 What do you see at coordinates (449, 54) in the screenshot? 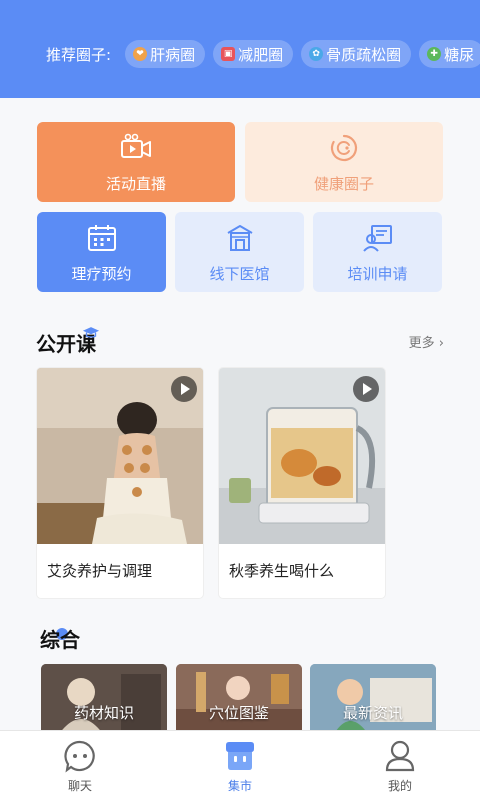
I see `circle-chip-diabetes: ✚ 糖尿` at bounding box center [449, 54].